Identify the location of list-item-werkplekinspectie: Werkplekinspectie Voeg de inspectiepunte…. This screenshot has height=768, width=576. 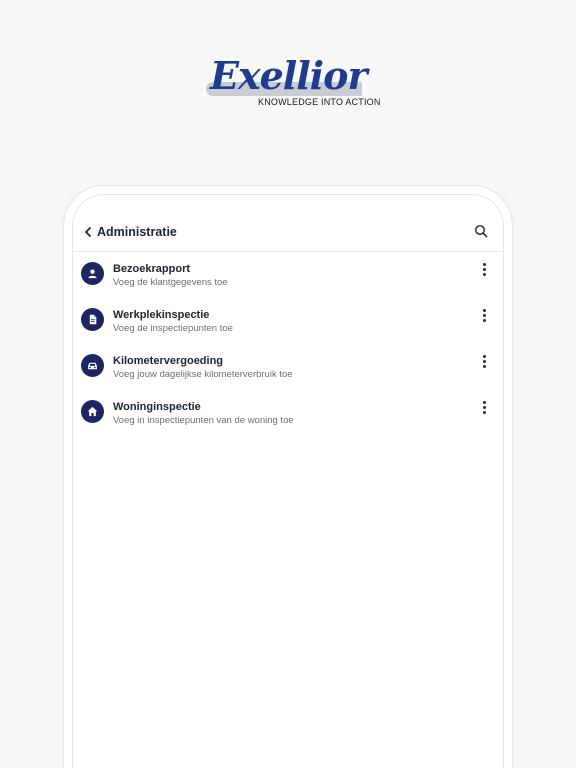
(288, 326).